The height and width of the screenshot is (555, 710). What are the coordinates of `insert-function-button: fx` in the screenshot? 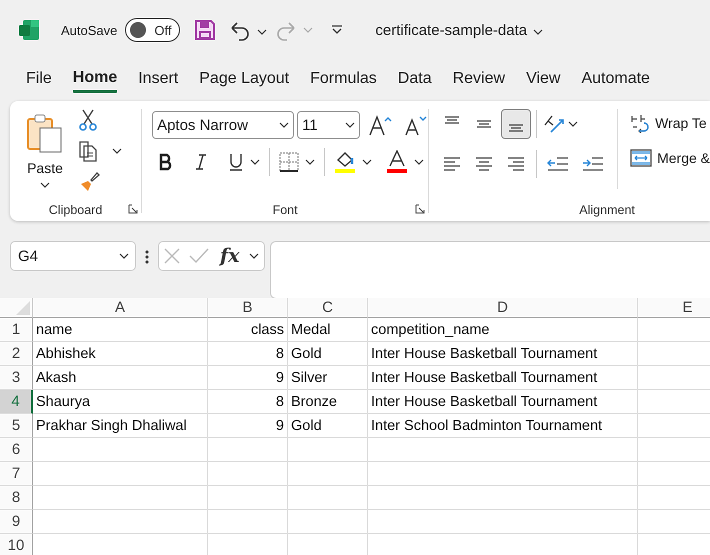 It's located at (230, 256).